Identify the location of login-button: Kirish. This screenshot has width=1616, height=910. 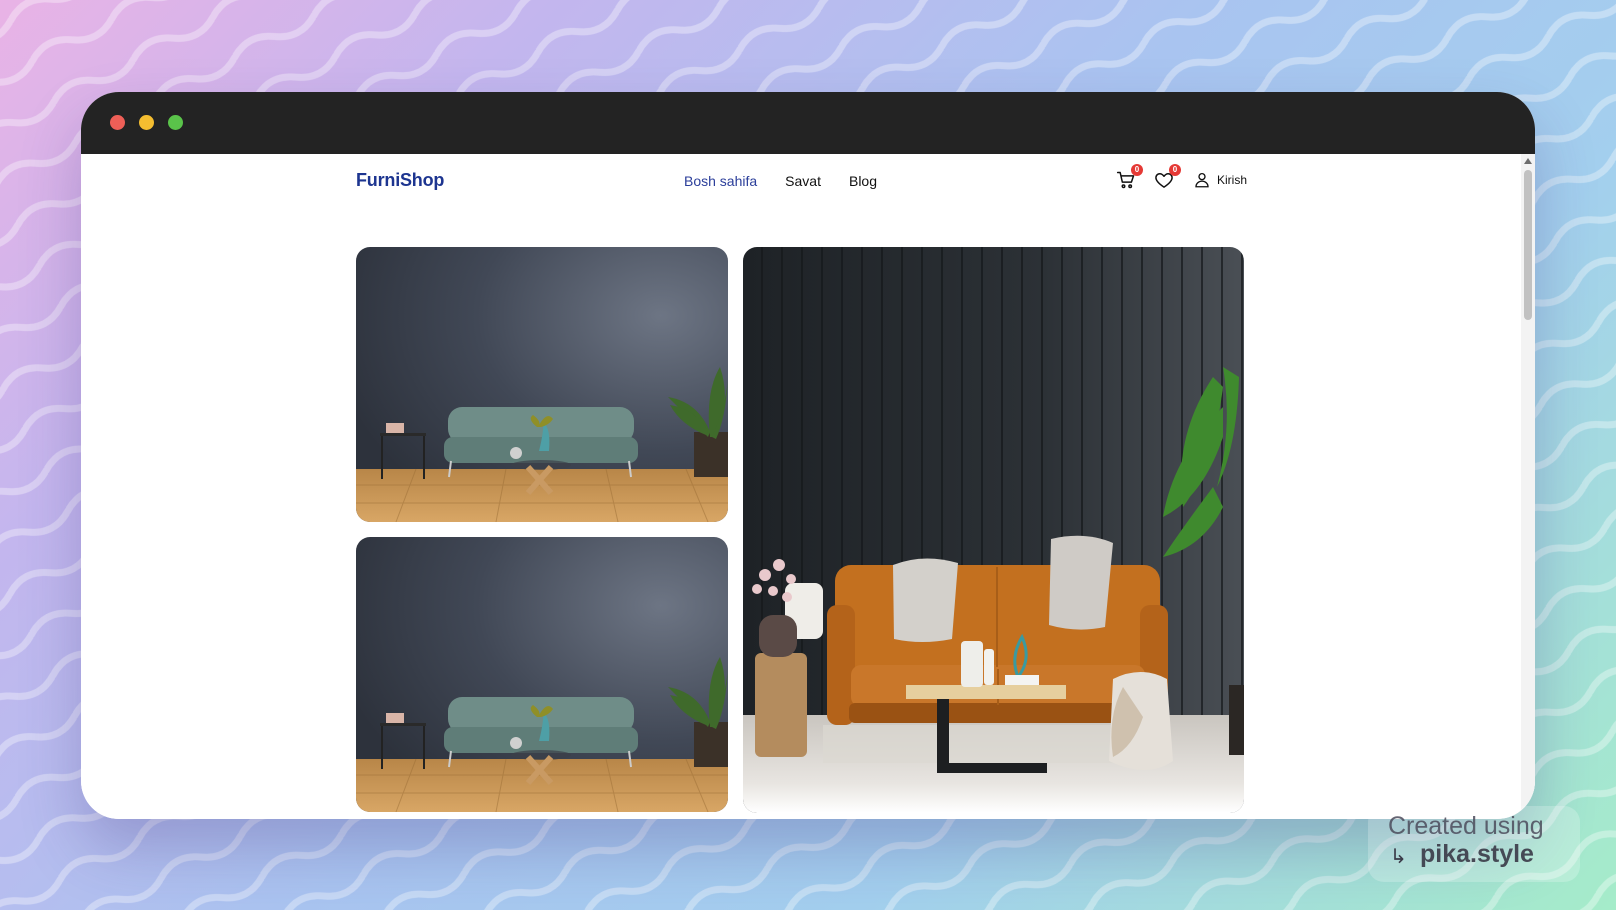
(1220, 180).